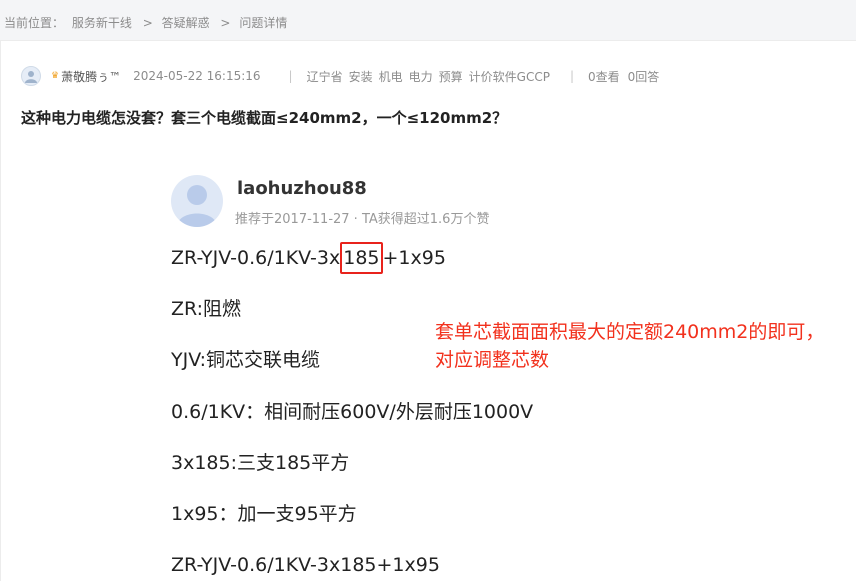  Describe the element at coordinates (206, 309) in the screenshot. I see `answer-line-zr: ZR:阻燃` at that location.